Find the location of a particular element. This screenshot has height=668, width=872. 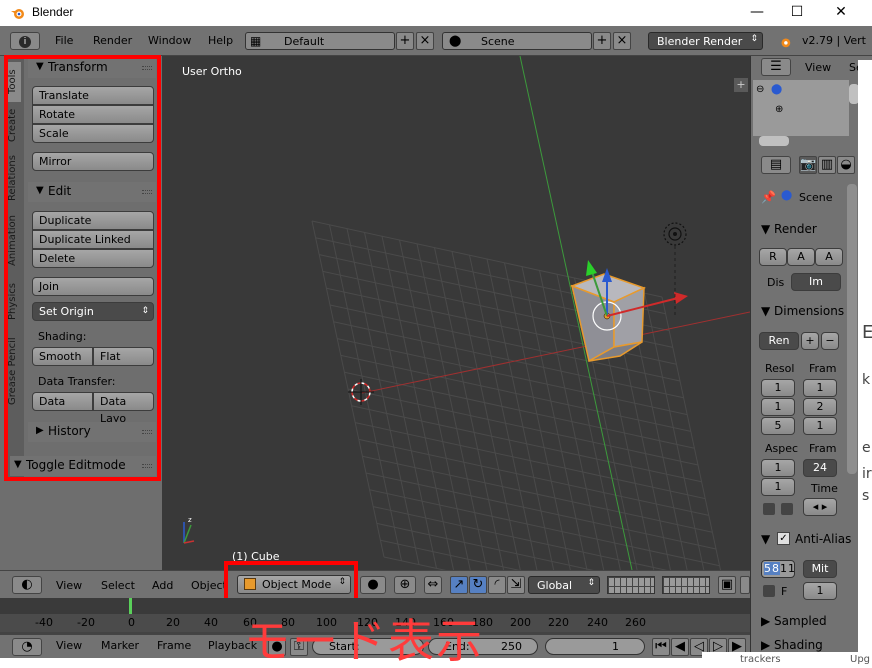

aa-samples-selector: 5811 is located at coordinates (778, 569).